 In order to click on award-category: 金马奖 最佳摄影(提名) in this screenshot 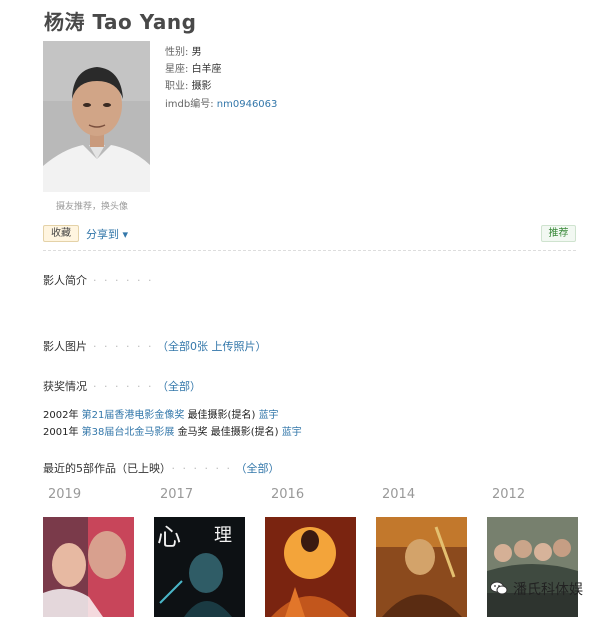, I will do `click(228, 432)`.